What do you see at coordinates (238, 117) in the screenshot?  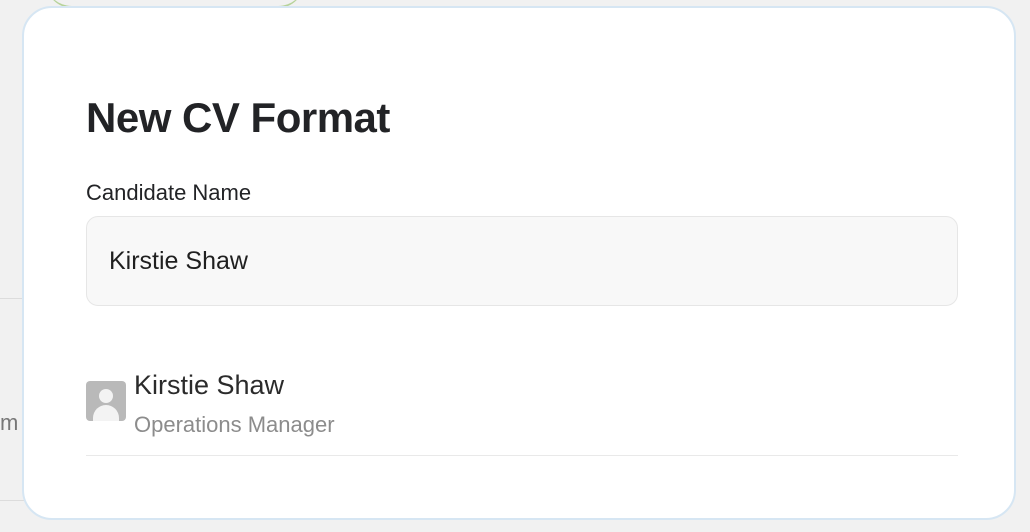 I see `modal-title: New CV Format` at bounding box center [238, 117].